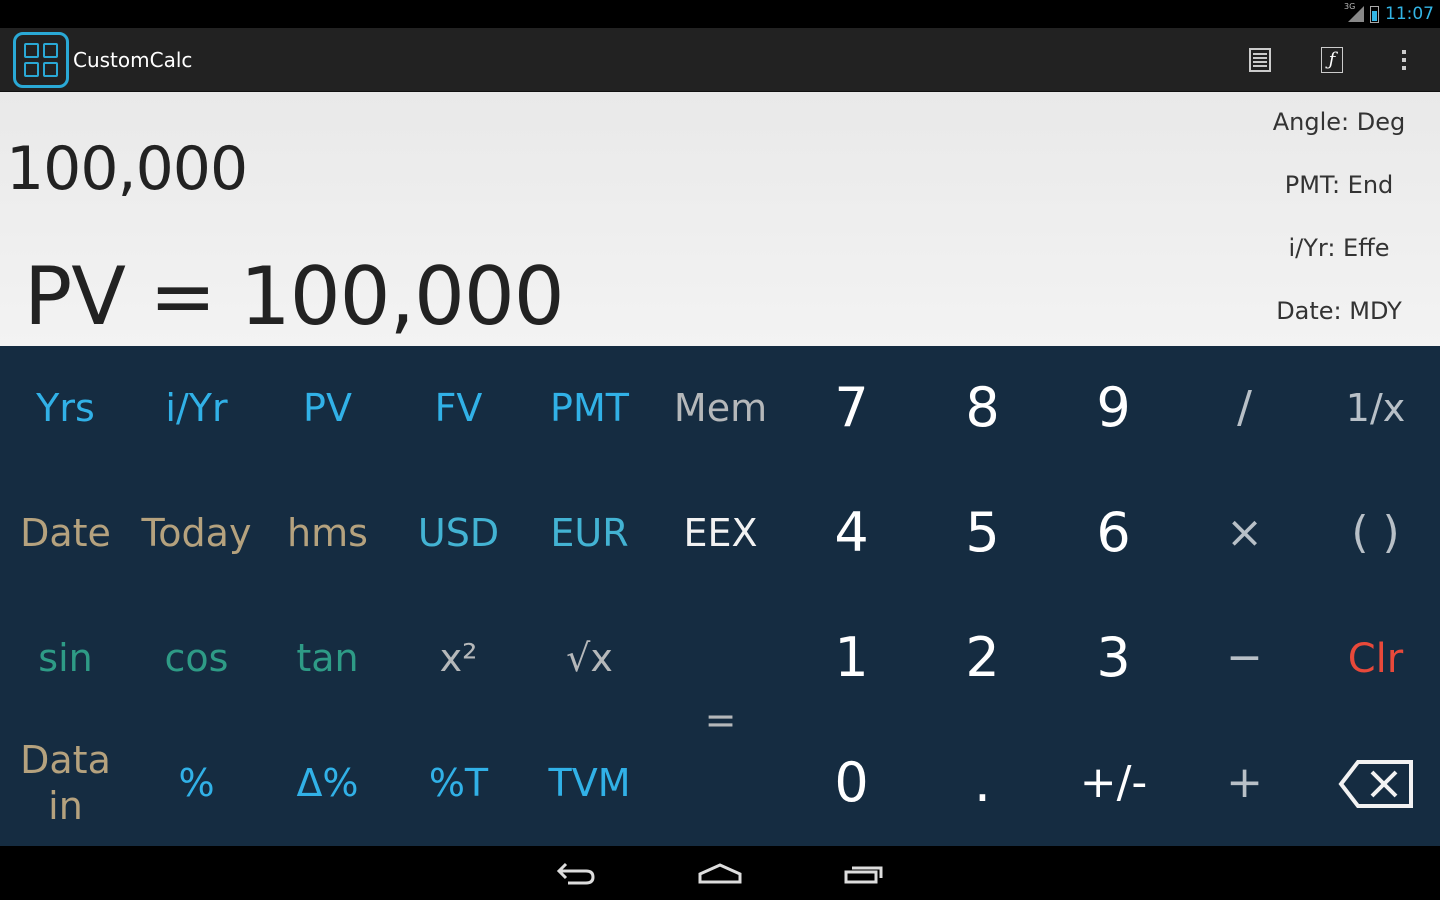  What do you see at coordinates (65, 783) in the screenshot?
I see `key-data-in: Data in` at bounding box center [65, 783].